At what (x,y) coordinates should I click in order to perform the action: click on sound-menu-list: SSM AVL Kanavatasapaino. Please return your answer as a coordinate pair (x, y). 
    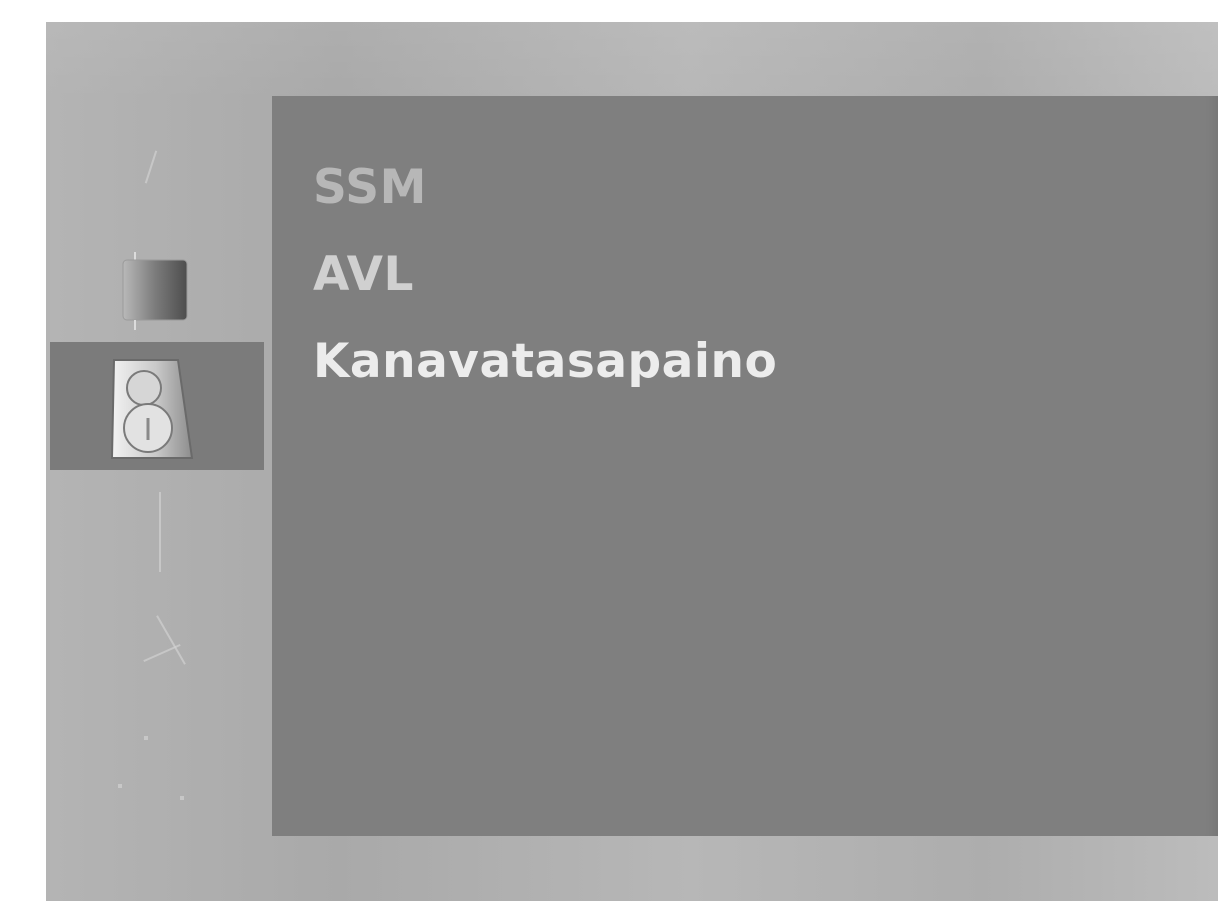
    Looking at the image, I should click on (545, 274).